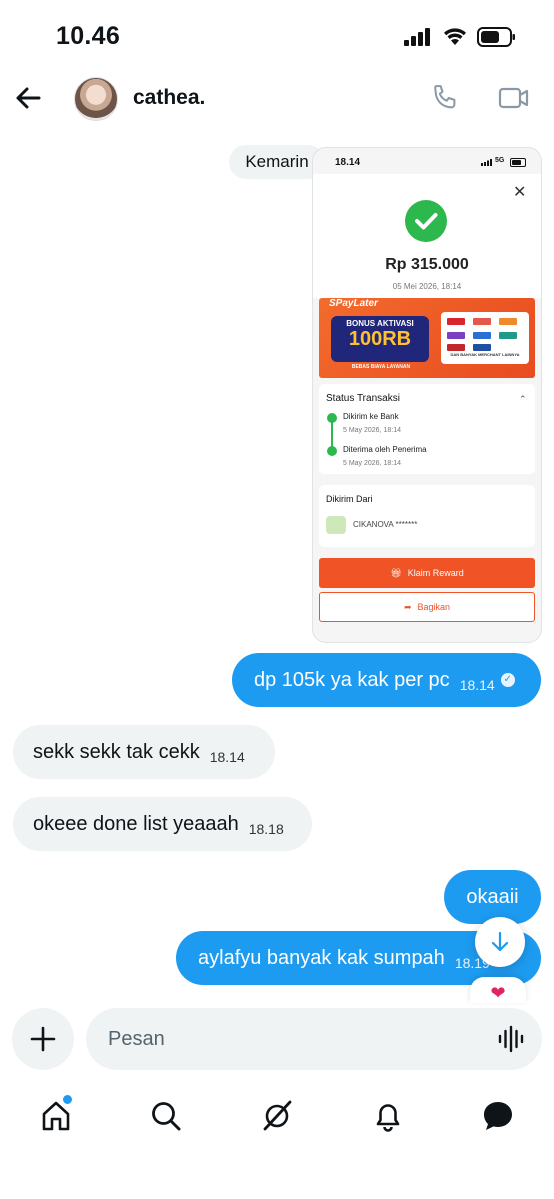  I want to click on nav-grok, so click(277, 1116).